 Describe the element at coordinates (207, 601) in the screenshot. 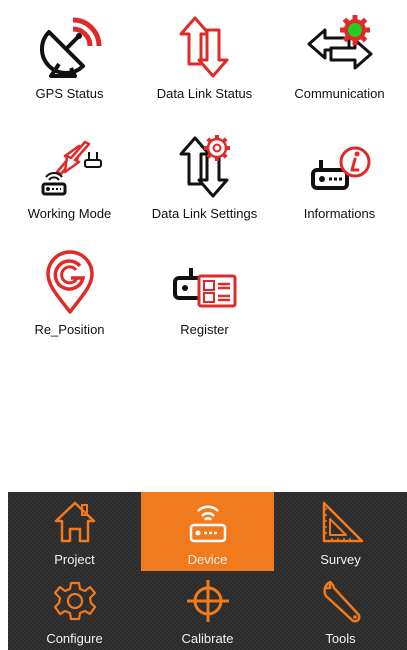

I see `crosshair-icon` at that location.